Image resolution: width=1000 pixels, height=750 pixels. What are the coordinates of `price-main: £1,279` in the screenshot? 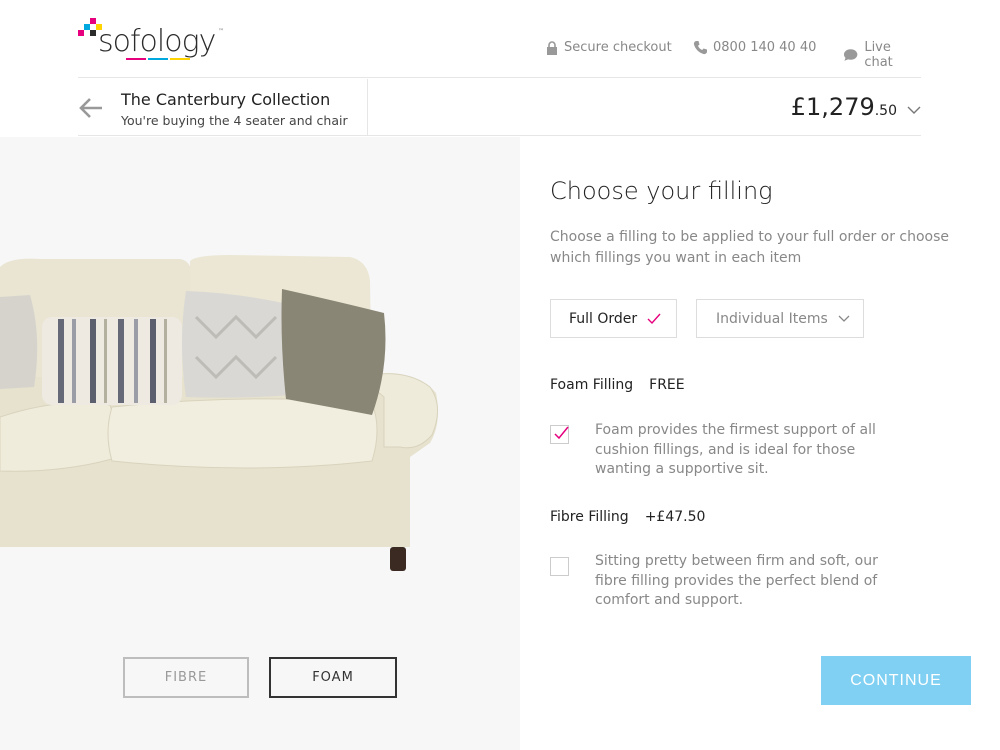 It's located at (832, 107).